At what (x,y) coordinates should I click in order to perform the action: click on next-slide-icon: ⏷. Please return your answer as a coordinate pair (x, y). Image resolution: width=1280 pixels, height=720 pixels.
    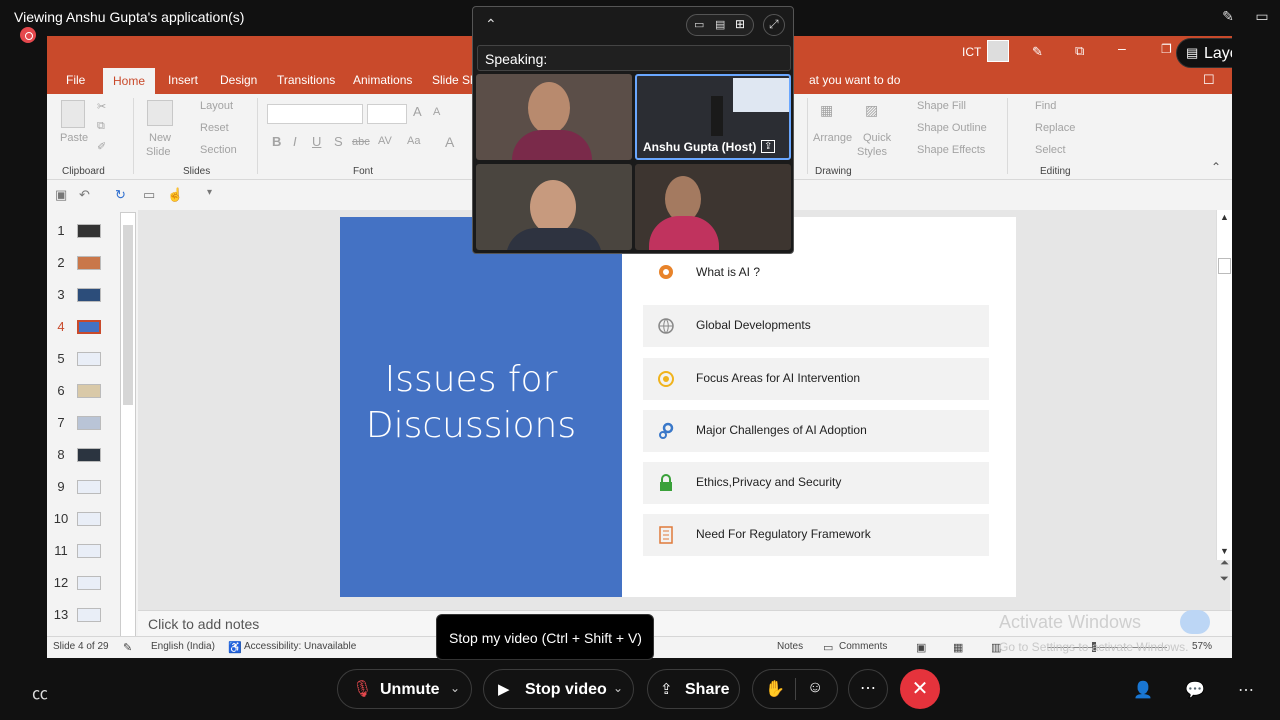
    Looking at the image, I should click on (1224, 579).